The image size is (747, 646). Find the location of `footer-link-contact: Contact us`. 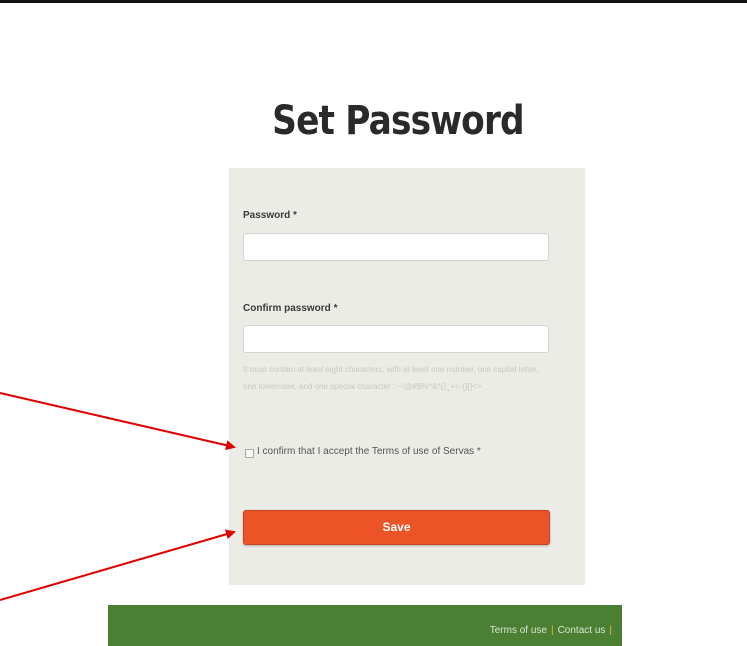

footer-link-contact: Contact us is located at coordinates (582, 630).